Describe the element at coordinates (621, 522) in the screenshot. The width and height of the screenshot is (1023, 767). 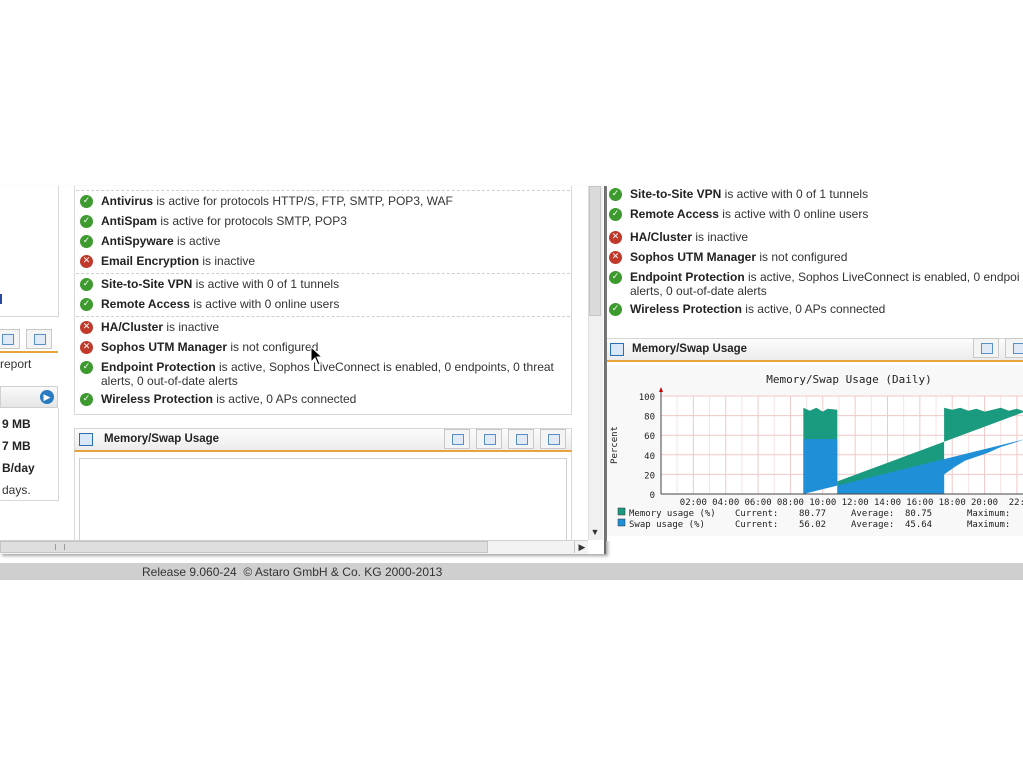
I see `swap-legend-swatch` at that location.